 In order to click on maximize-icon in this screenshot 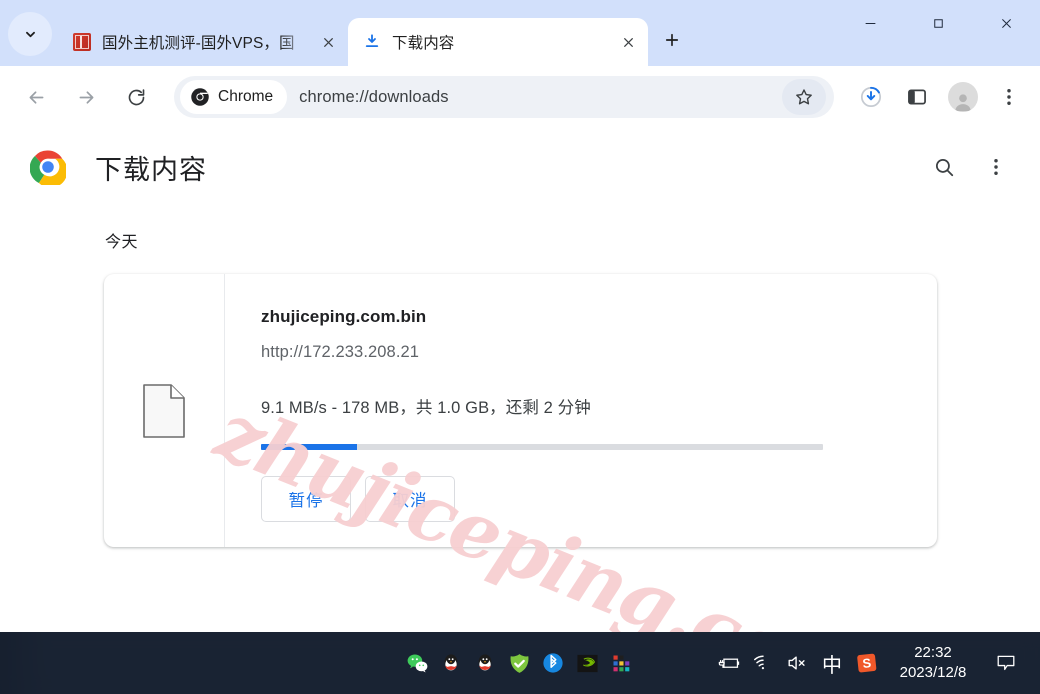, I will do `click(938, 23)`.